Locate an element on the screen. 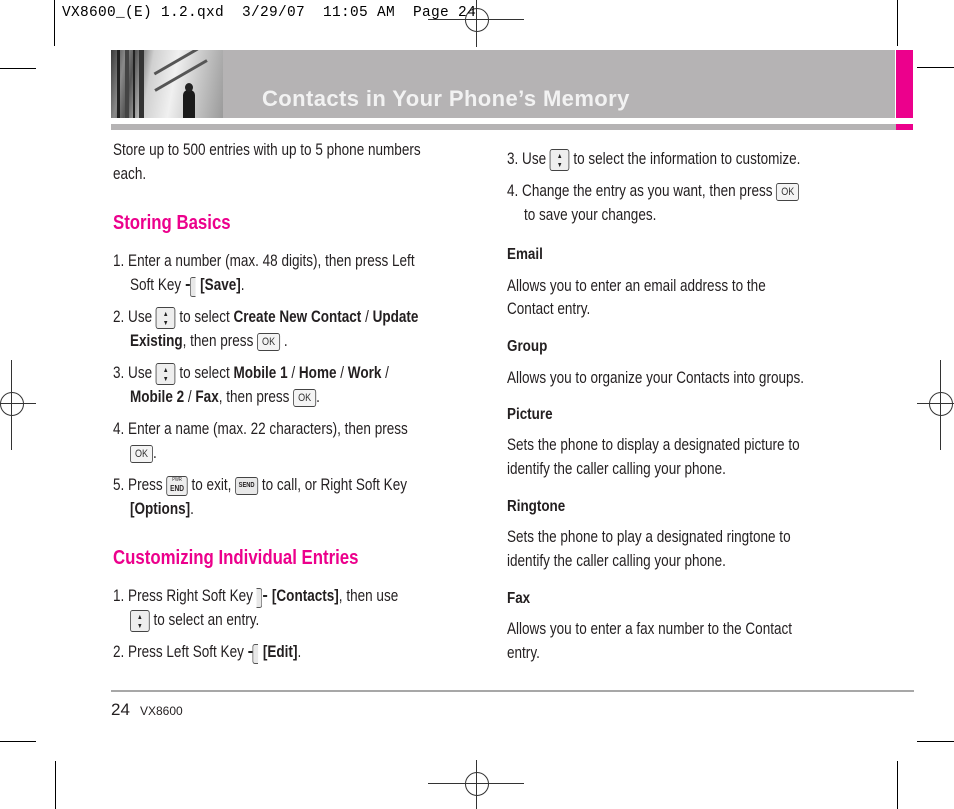  softkey-label: [Save] is located at coordinates (220, 285).